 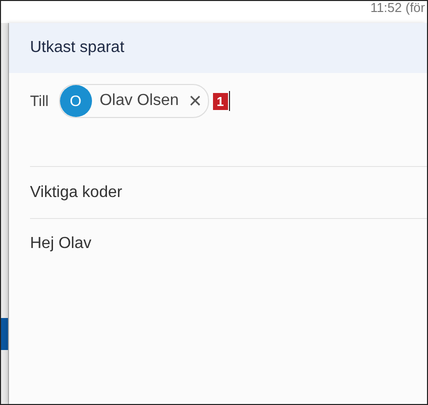 I want to click on recipient-name: Olav Olsen, so click(x=139, y=101).